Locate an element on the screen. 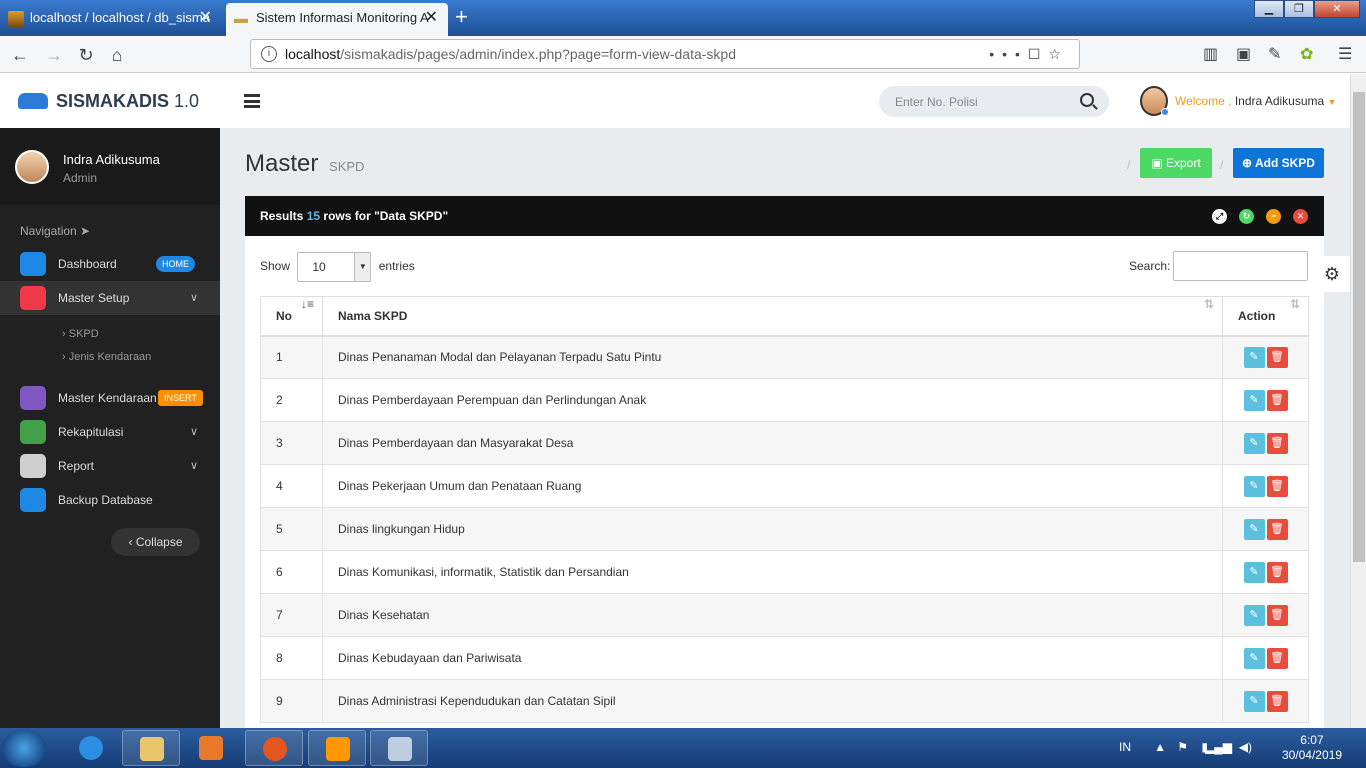 Image resolution: width=1366 pixels, height=768 pixels. start-button is located at coordinates (24, 748).